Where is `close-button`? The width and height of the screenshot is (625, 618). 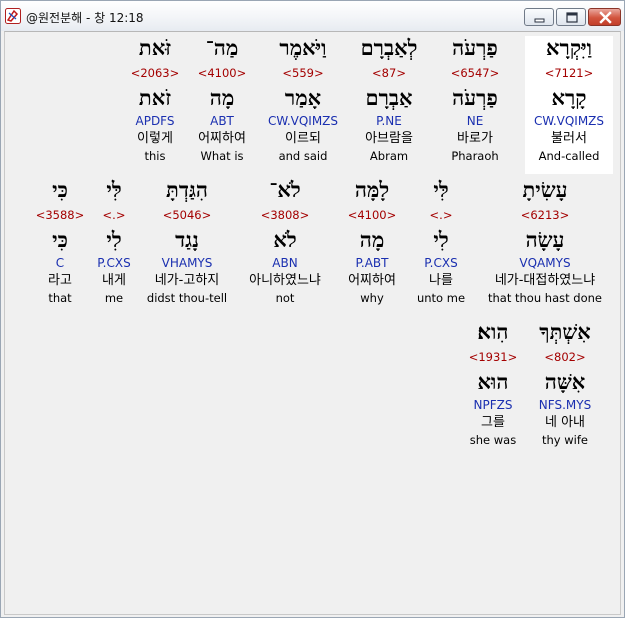 close-button is located at coordinates (604, 17).